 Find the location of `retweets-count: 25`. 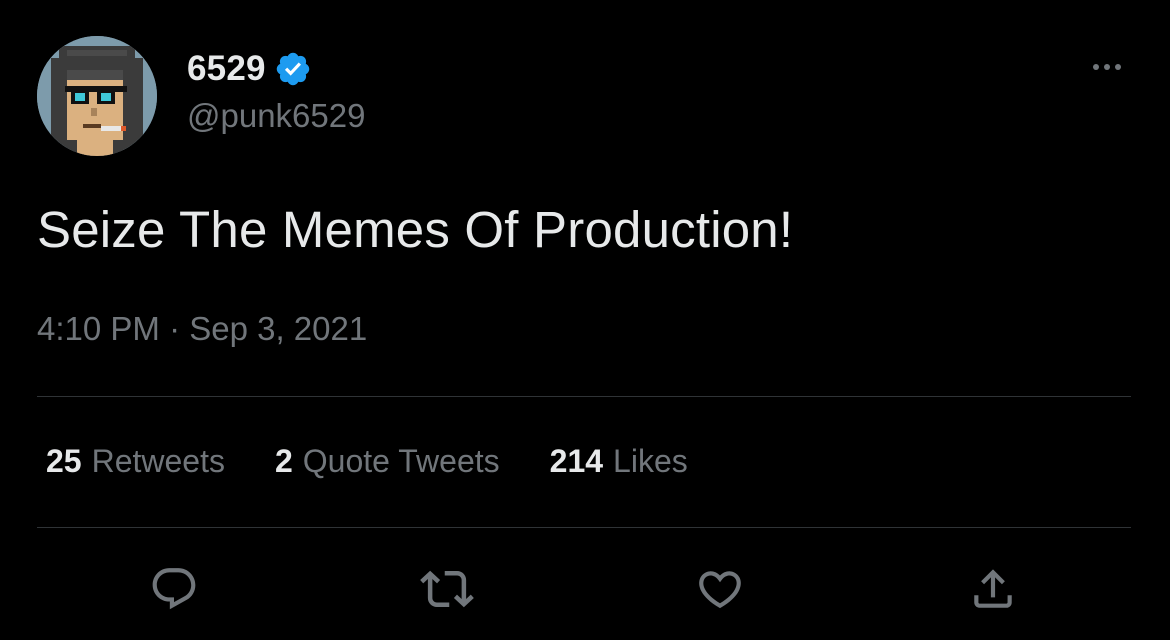

retweets-count: 25 is located at coordinates (64, 461).